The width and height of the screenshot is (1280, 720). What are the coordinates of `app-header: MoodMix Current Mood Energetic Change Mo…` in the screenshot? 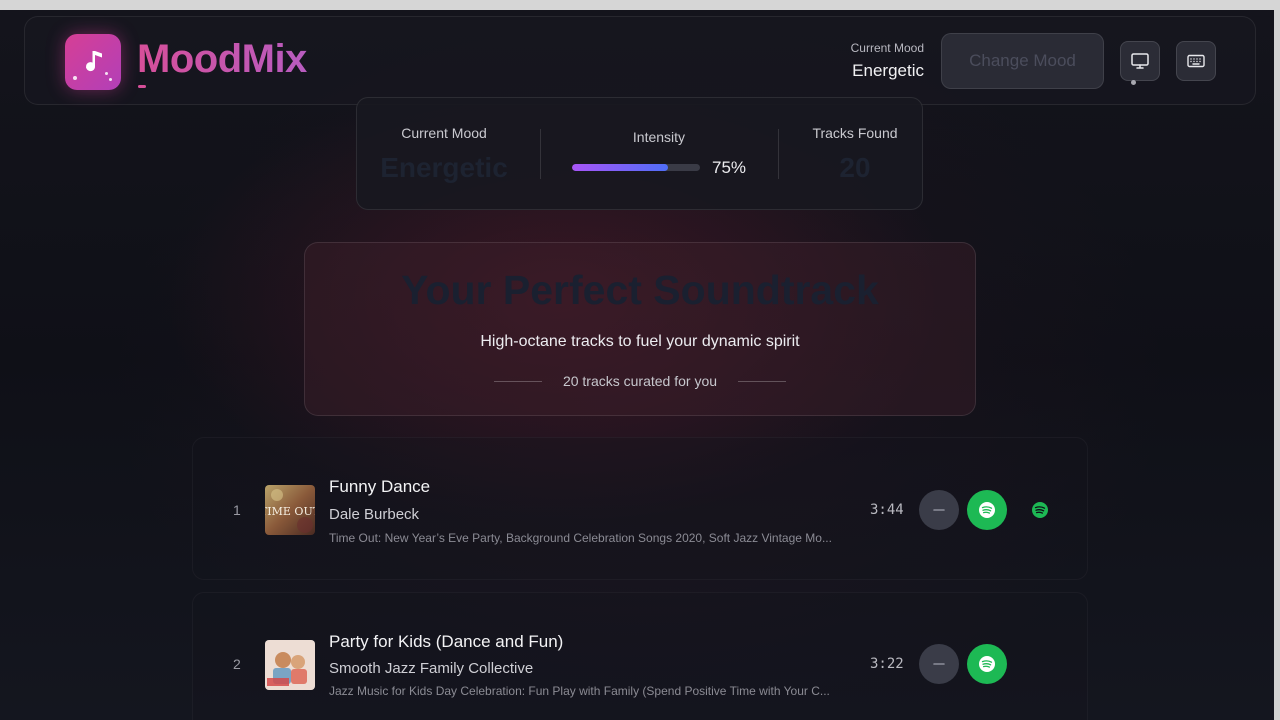 It's located at (640, 60).